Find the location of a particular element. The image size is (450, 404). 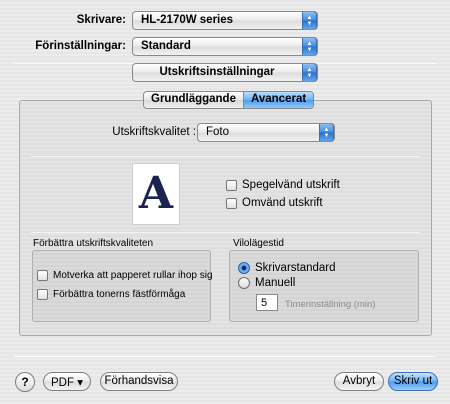

section-popup-value: Utskriftsinställningar is located at coordinates (217, 72).